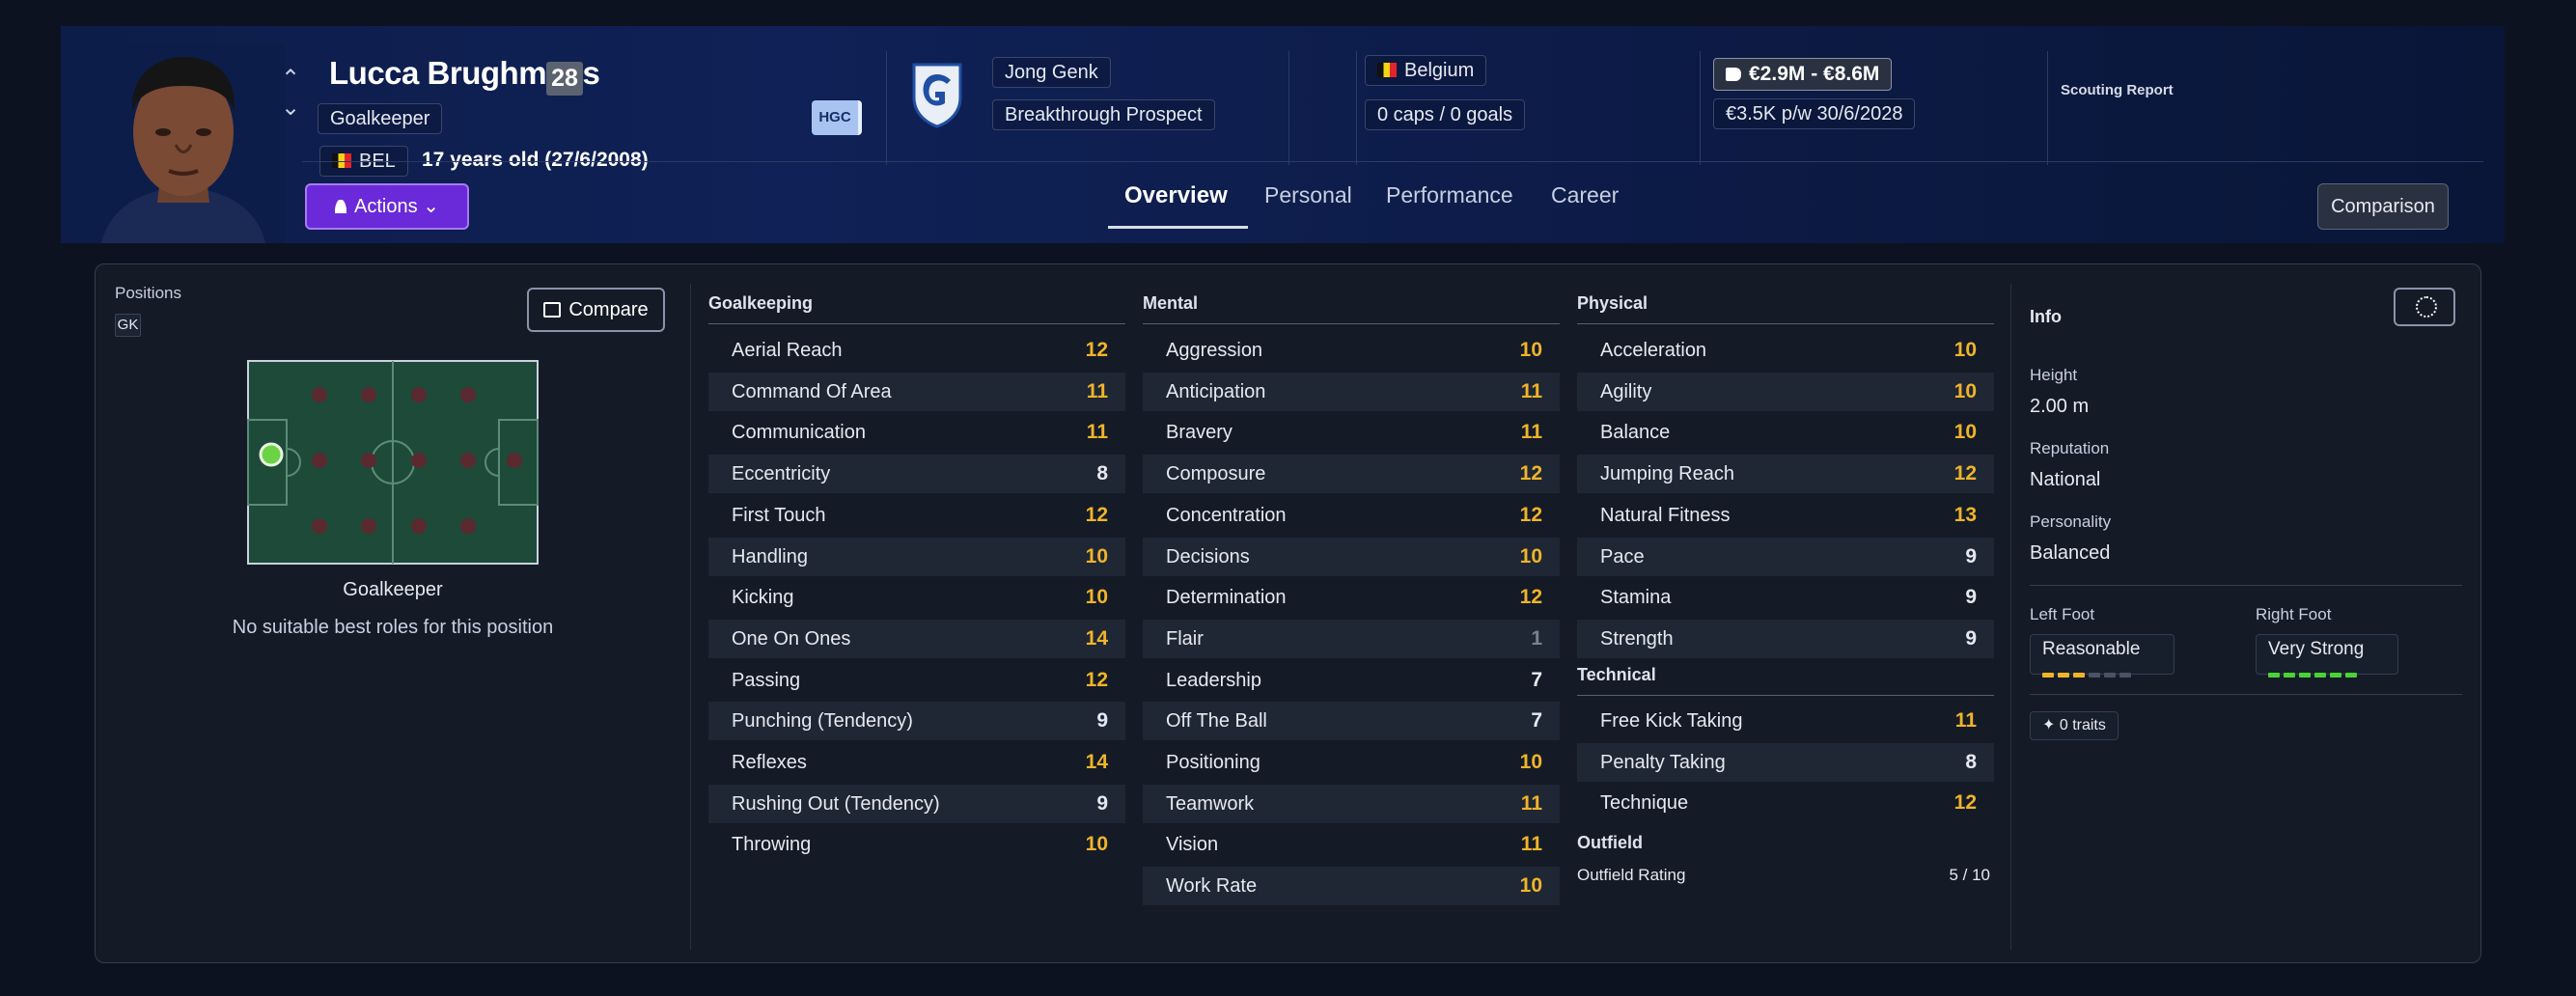 Image resolution: width=2576 pixels, height=996 pixels. I want to click on attribute-value: 8, so click(1102, 473).